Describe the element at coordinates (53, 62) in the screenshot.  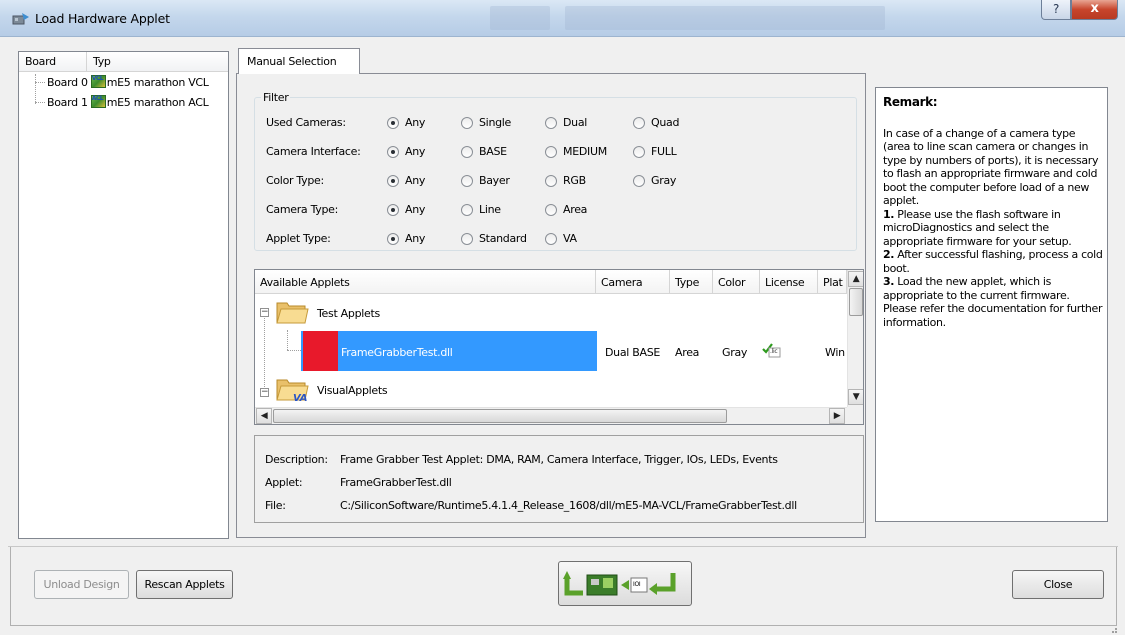
I see `column-header-board: Board` at that location.